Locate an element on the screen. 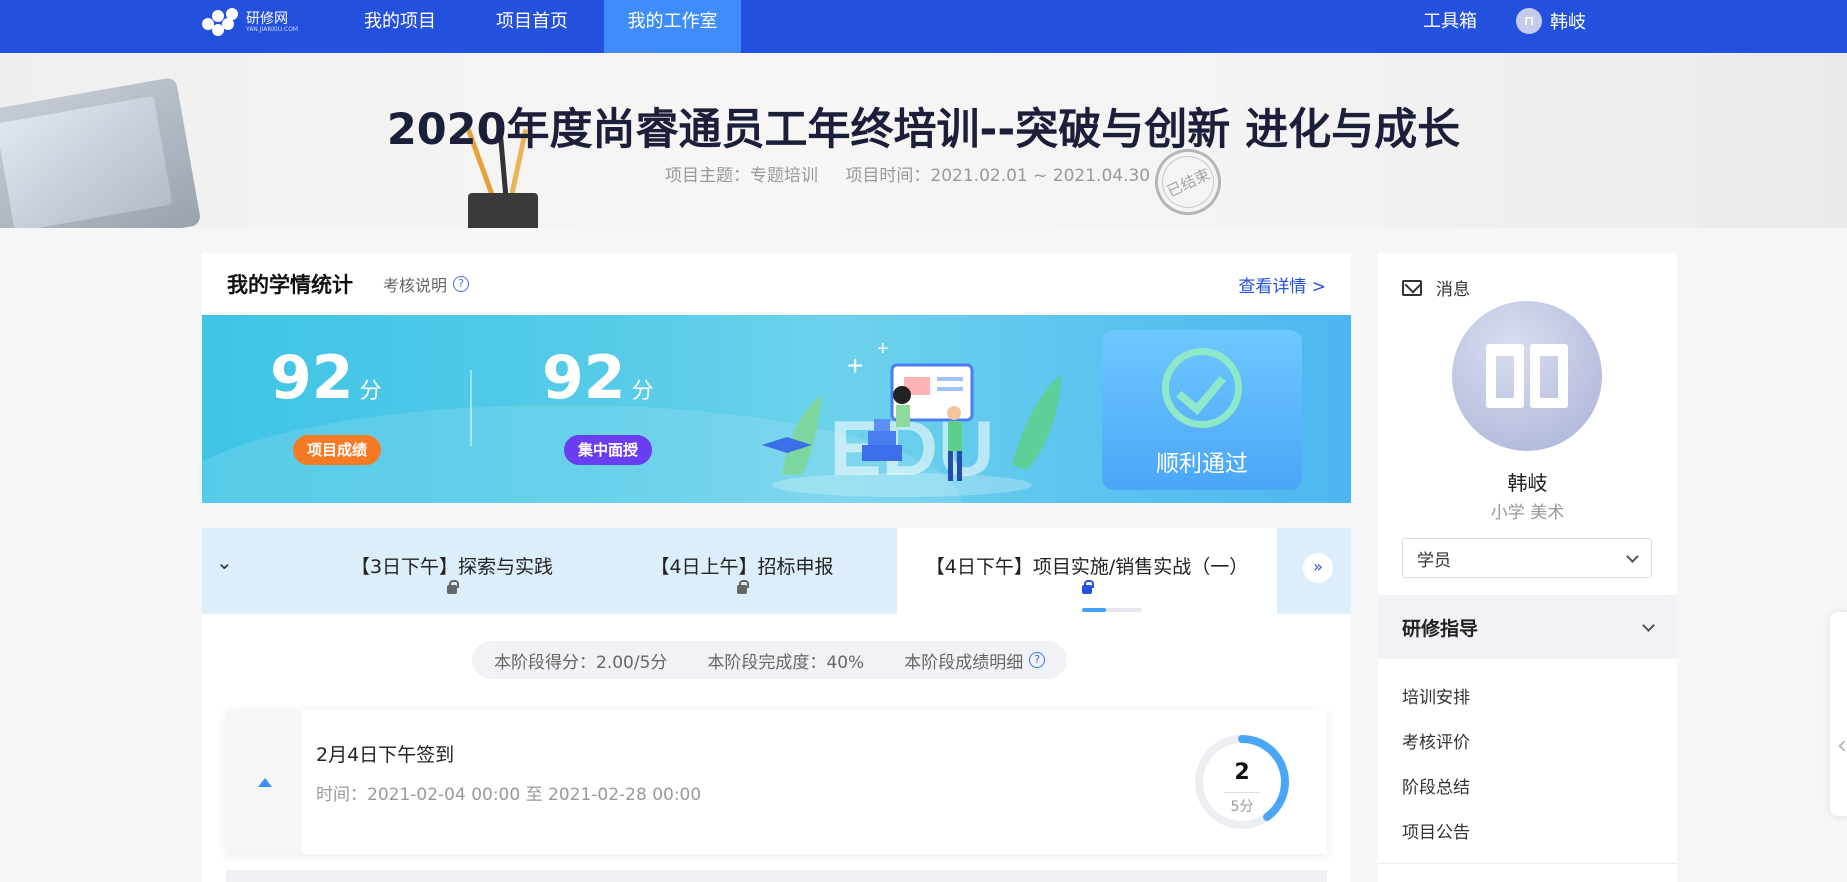 This screenshot has height=882, width=1847. project-time: 项目时间：2021.02.01 ~ 2021.04.30 is located at coordinates (998, 176).